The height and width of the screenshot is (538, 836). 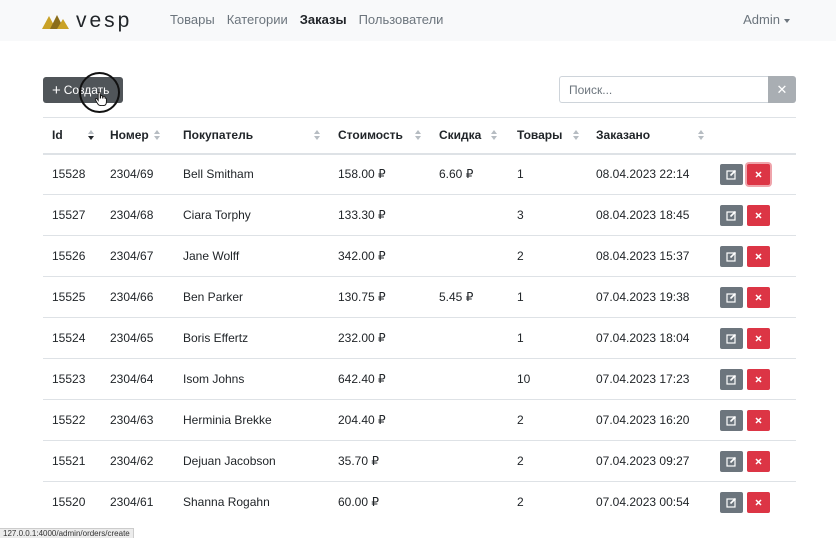 I want to click on plus-icon: +, so click(x=56, y=90).